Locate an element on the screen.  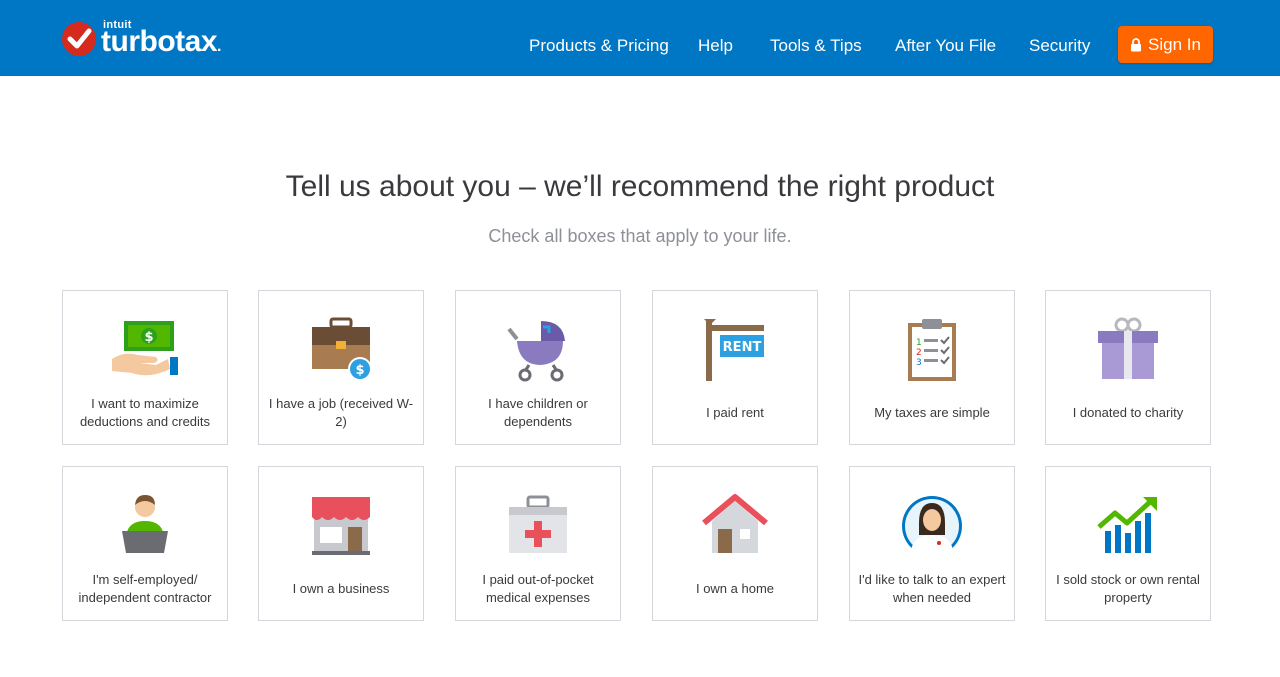
option-card-donated-charity: I donated to charity is located at coordinates (1128, 367).